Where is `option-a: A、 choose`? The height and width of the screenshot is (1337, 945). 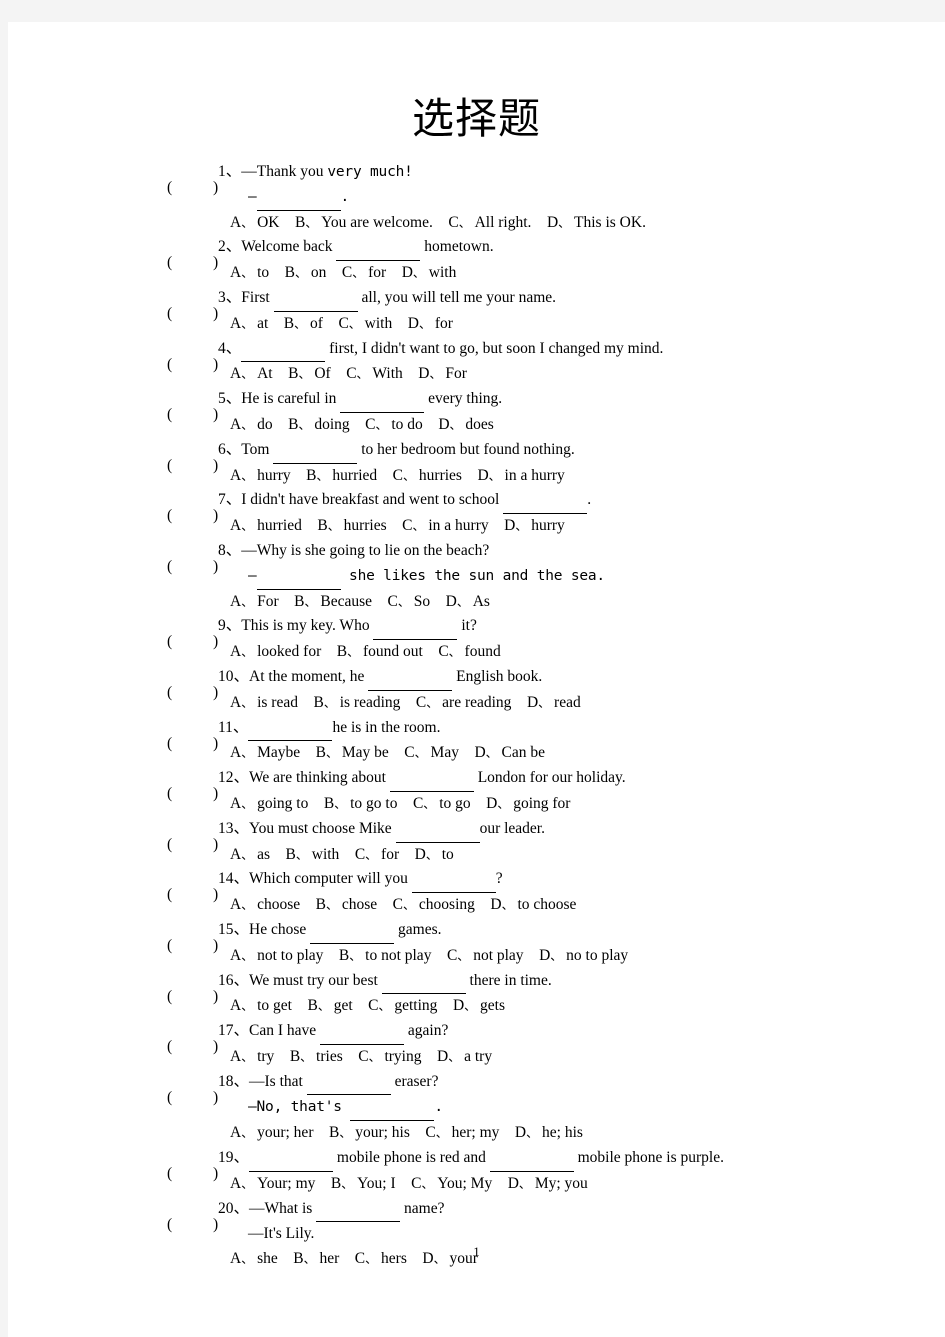 option-a: A、 choose is located at coordinates (265, 905).